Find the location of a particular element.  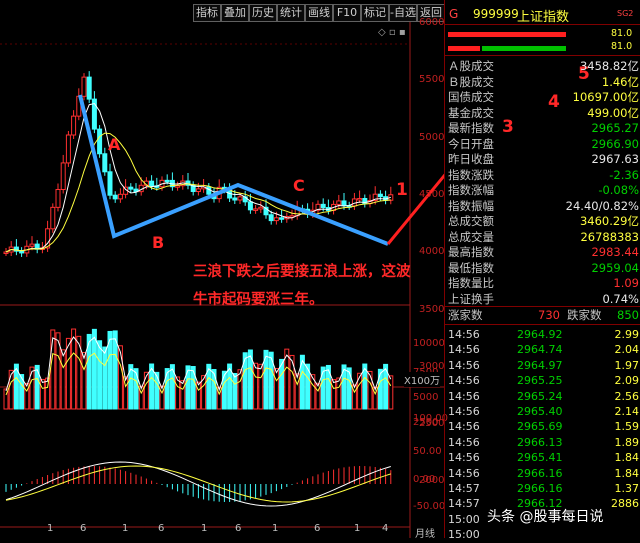

stat-row: 最低指数 2959.04 is located at coordinates (542, 268).